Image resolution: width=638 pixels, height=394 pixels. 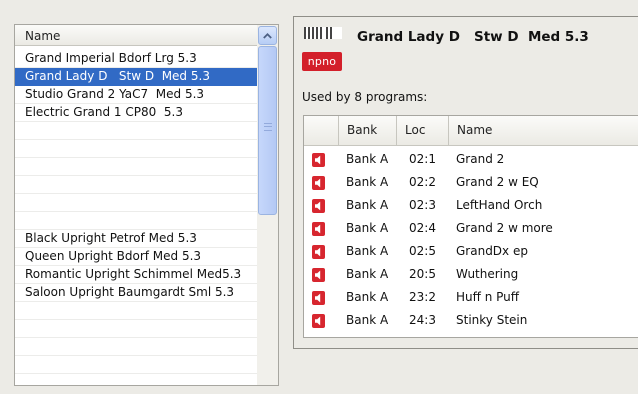 I want to click on cell-name: Stinky Stein, so click(x=492, y=320).